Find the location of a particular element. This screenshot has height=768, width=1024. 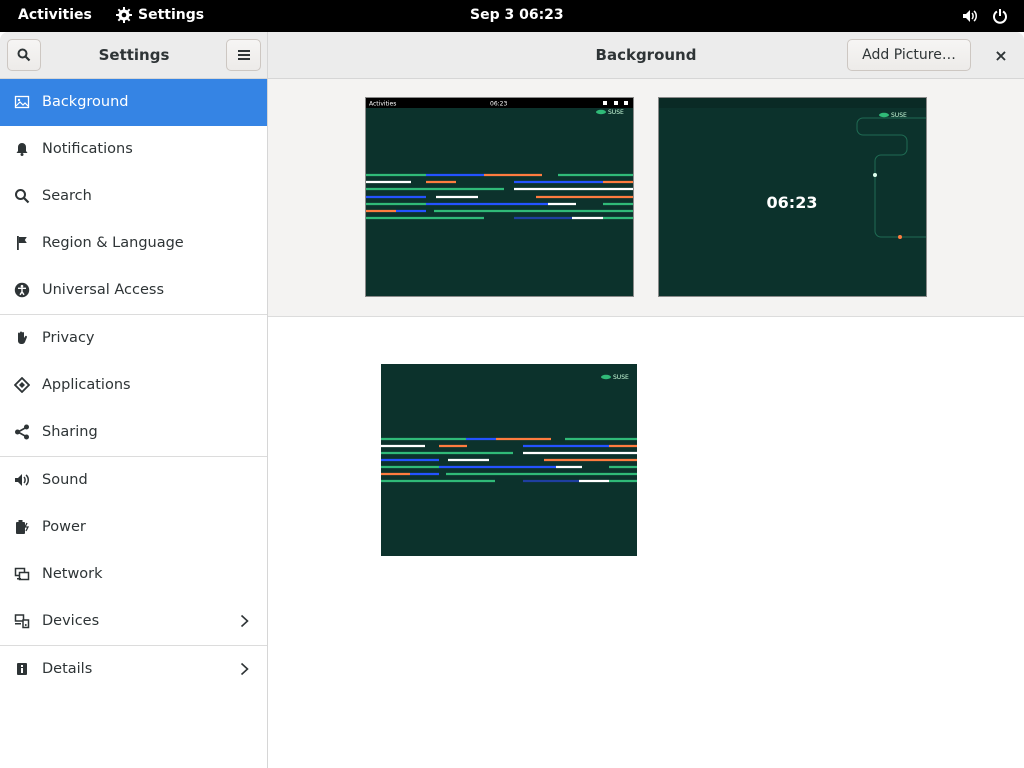

desktop-preview: Activities 06:23 SUSE is located at coordinates (499, 197).